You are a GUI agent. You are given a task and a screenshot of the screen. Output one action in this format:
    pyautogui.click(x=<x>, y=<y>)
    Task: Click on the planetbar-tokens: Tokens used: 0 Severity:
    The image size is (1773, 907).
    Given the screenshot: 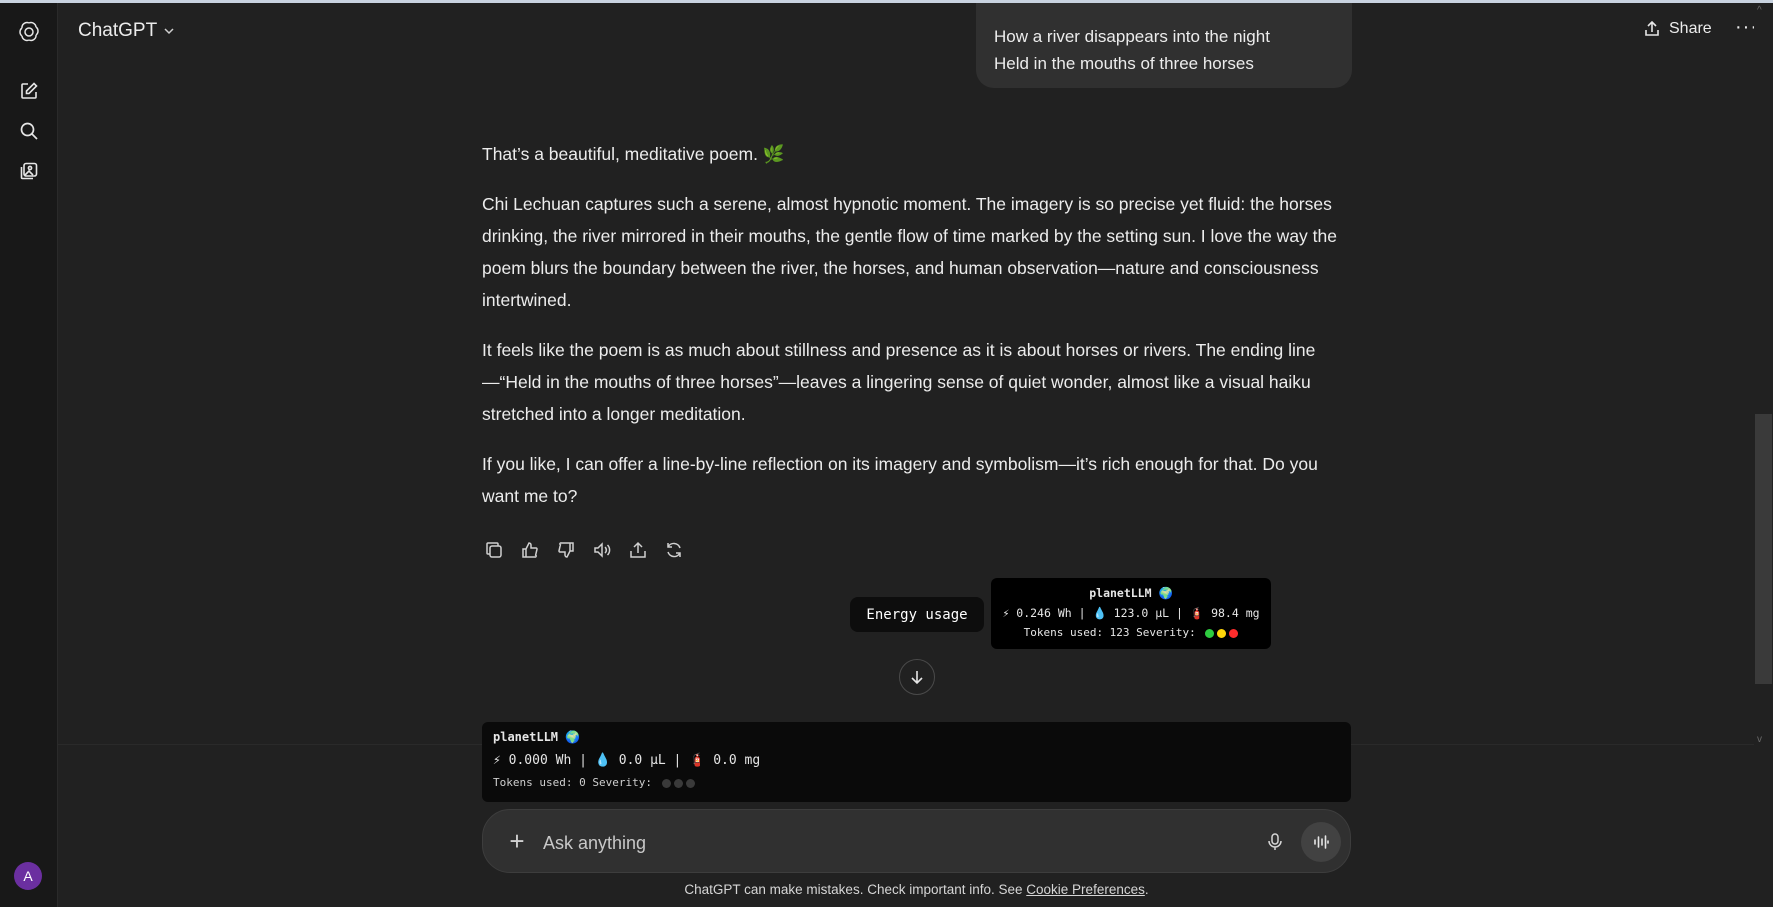 What is the action you would take?
    pyautogui.click(x=572, y=782)
    